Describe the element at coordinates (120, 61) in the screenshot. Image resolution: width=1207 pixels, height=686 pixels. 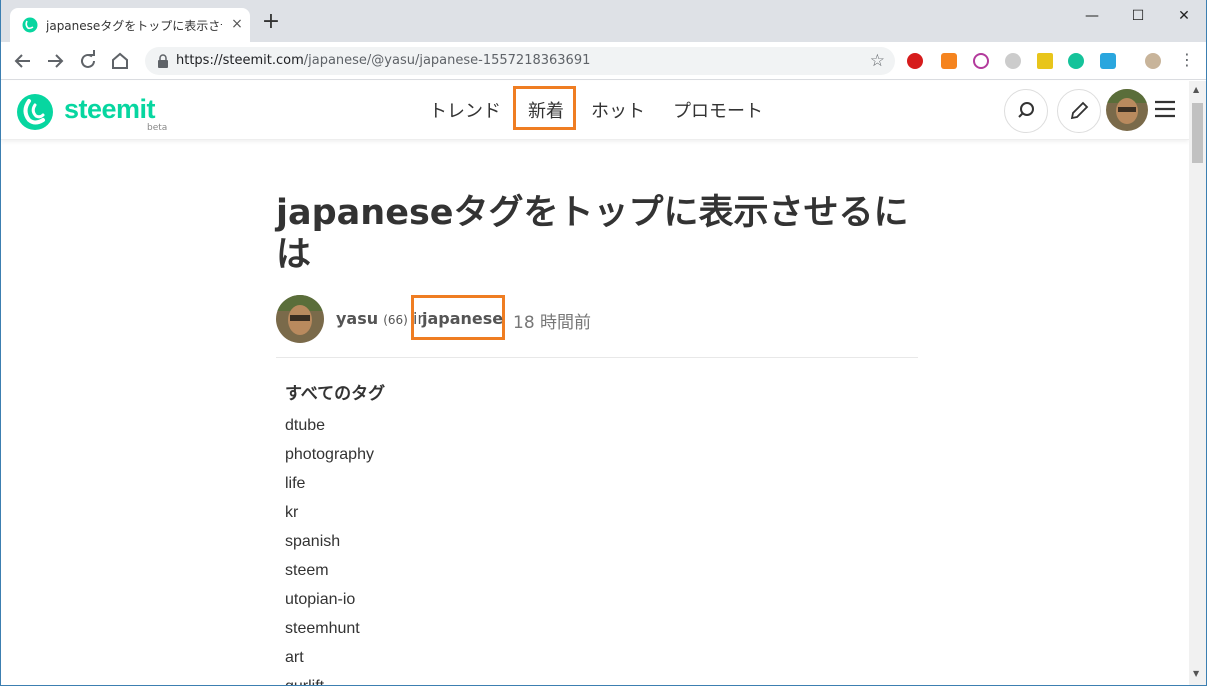
I see `home-icon` at that location.